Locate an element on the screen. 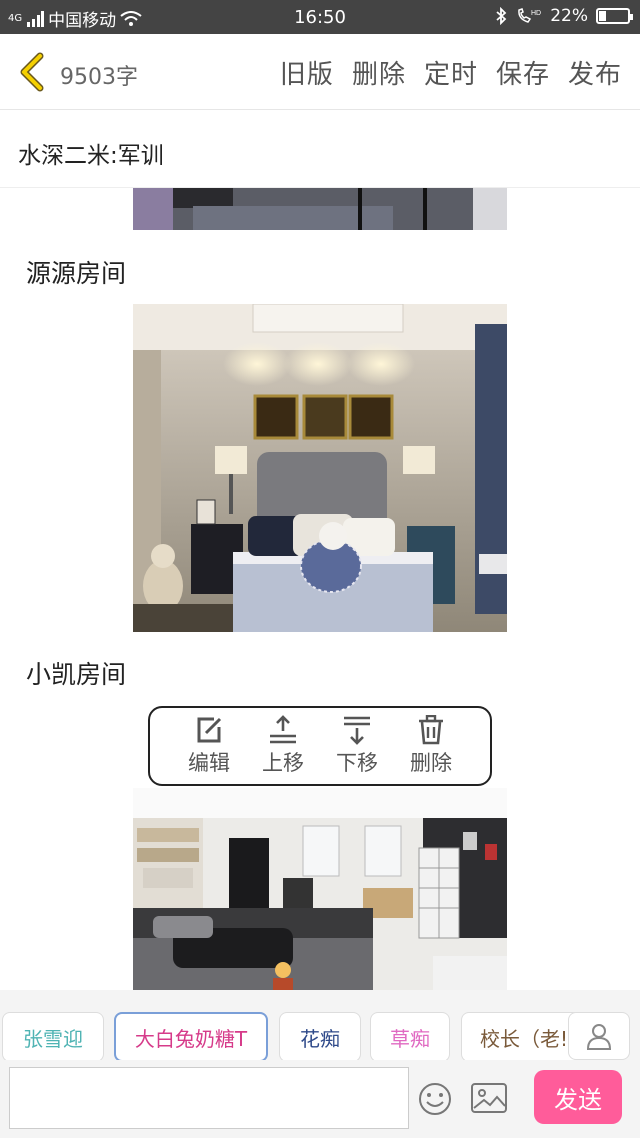 This screenshot has height=1138, width=640. composer-bar: 发送 is located at coordinates (320, 1099).